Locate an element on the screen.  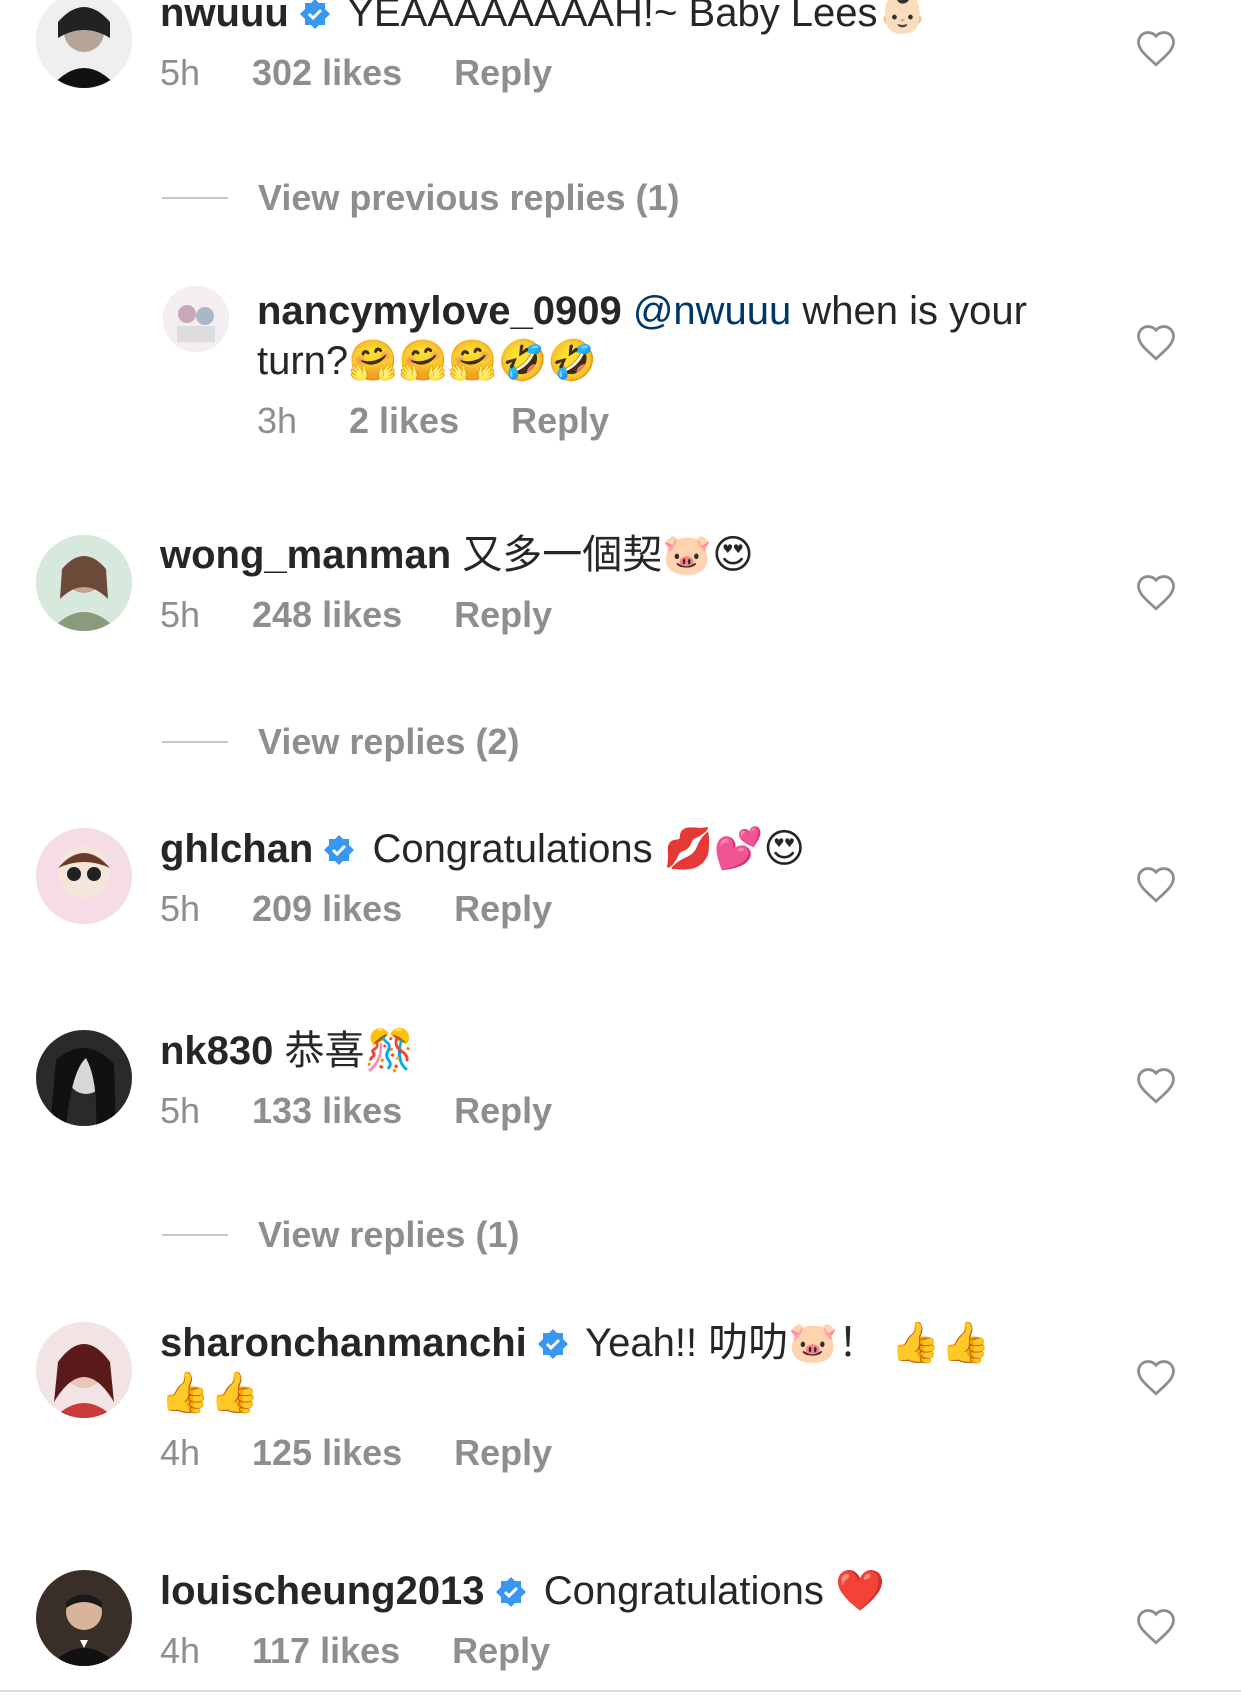
comment-emoji: 💋💕😍 is located at coordinates (734, 849).